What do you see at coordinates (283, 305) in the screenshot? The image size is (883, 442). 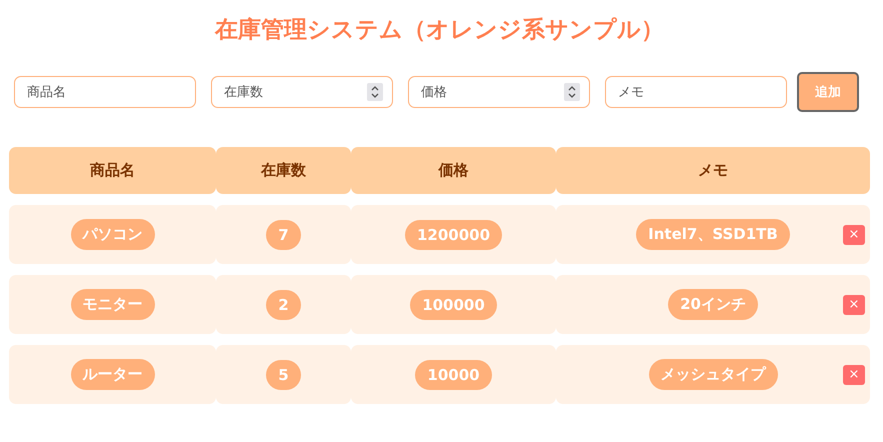 I see `table-cell: 2` at bounding box center [283, 305].